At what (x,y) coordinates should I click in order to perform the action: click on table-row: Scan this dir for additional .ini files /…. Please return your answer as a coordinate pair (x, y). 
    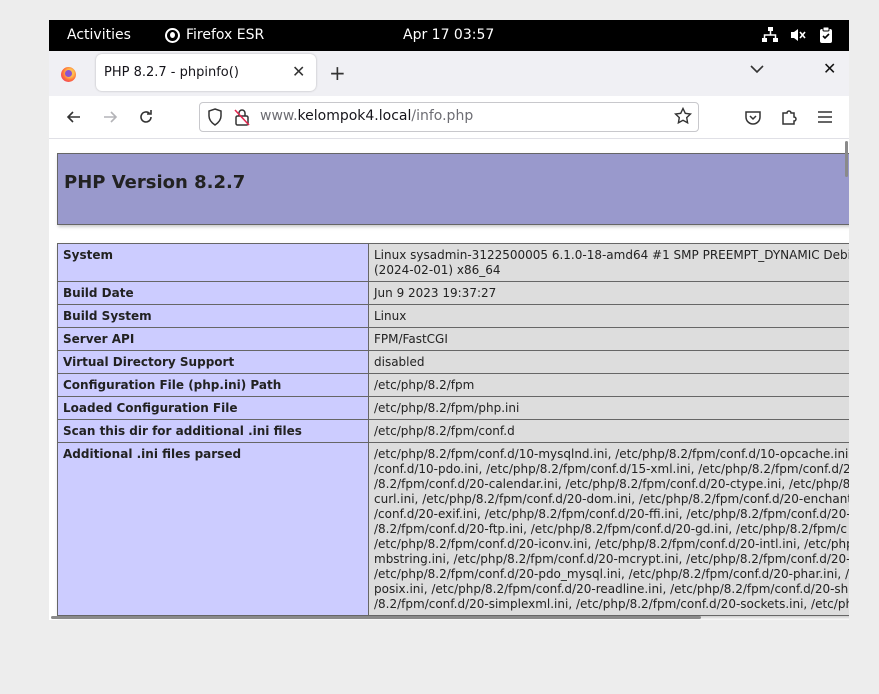
    Looking at the image, I should click on (453, 431).